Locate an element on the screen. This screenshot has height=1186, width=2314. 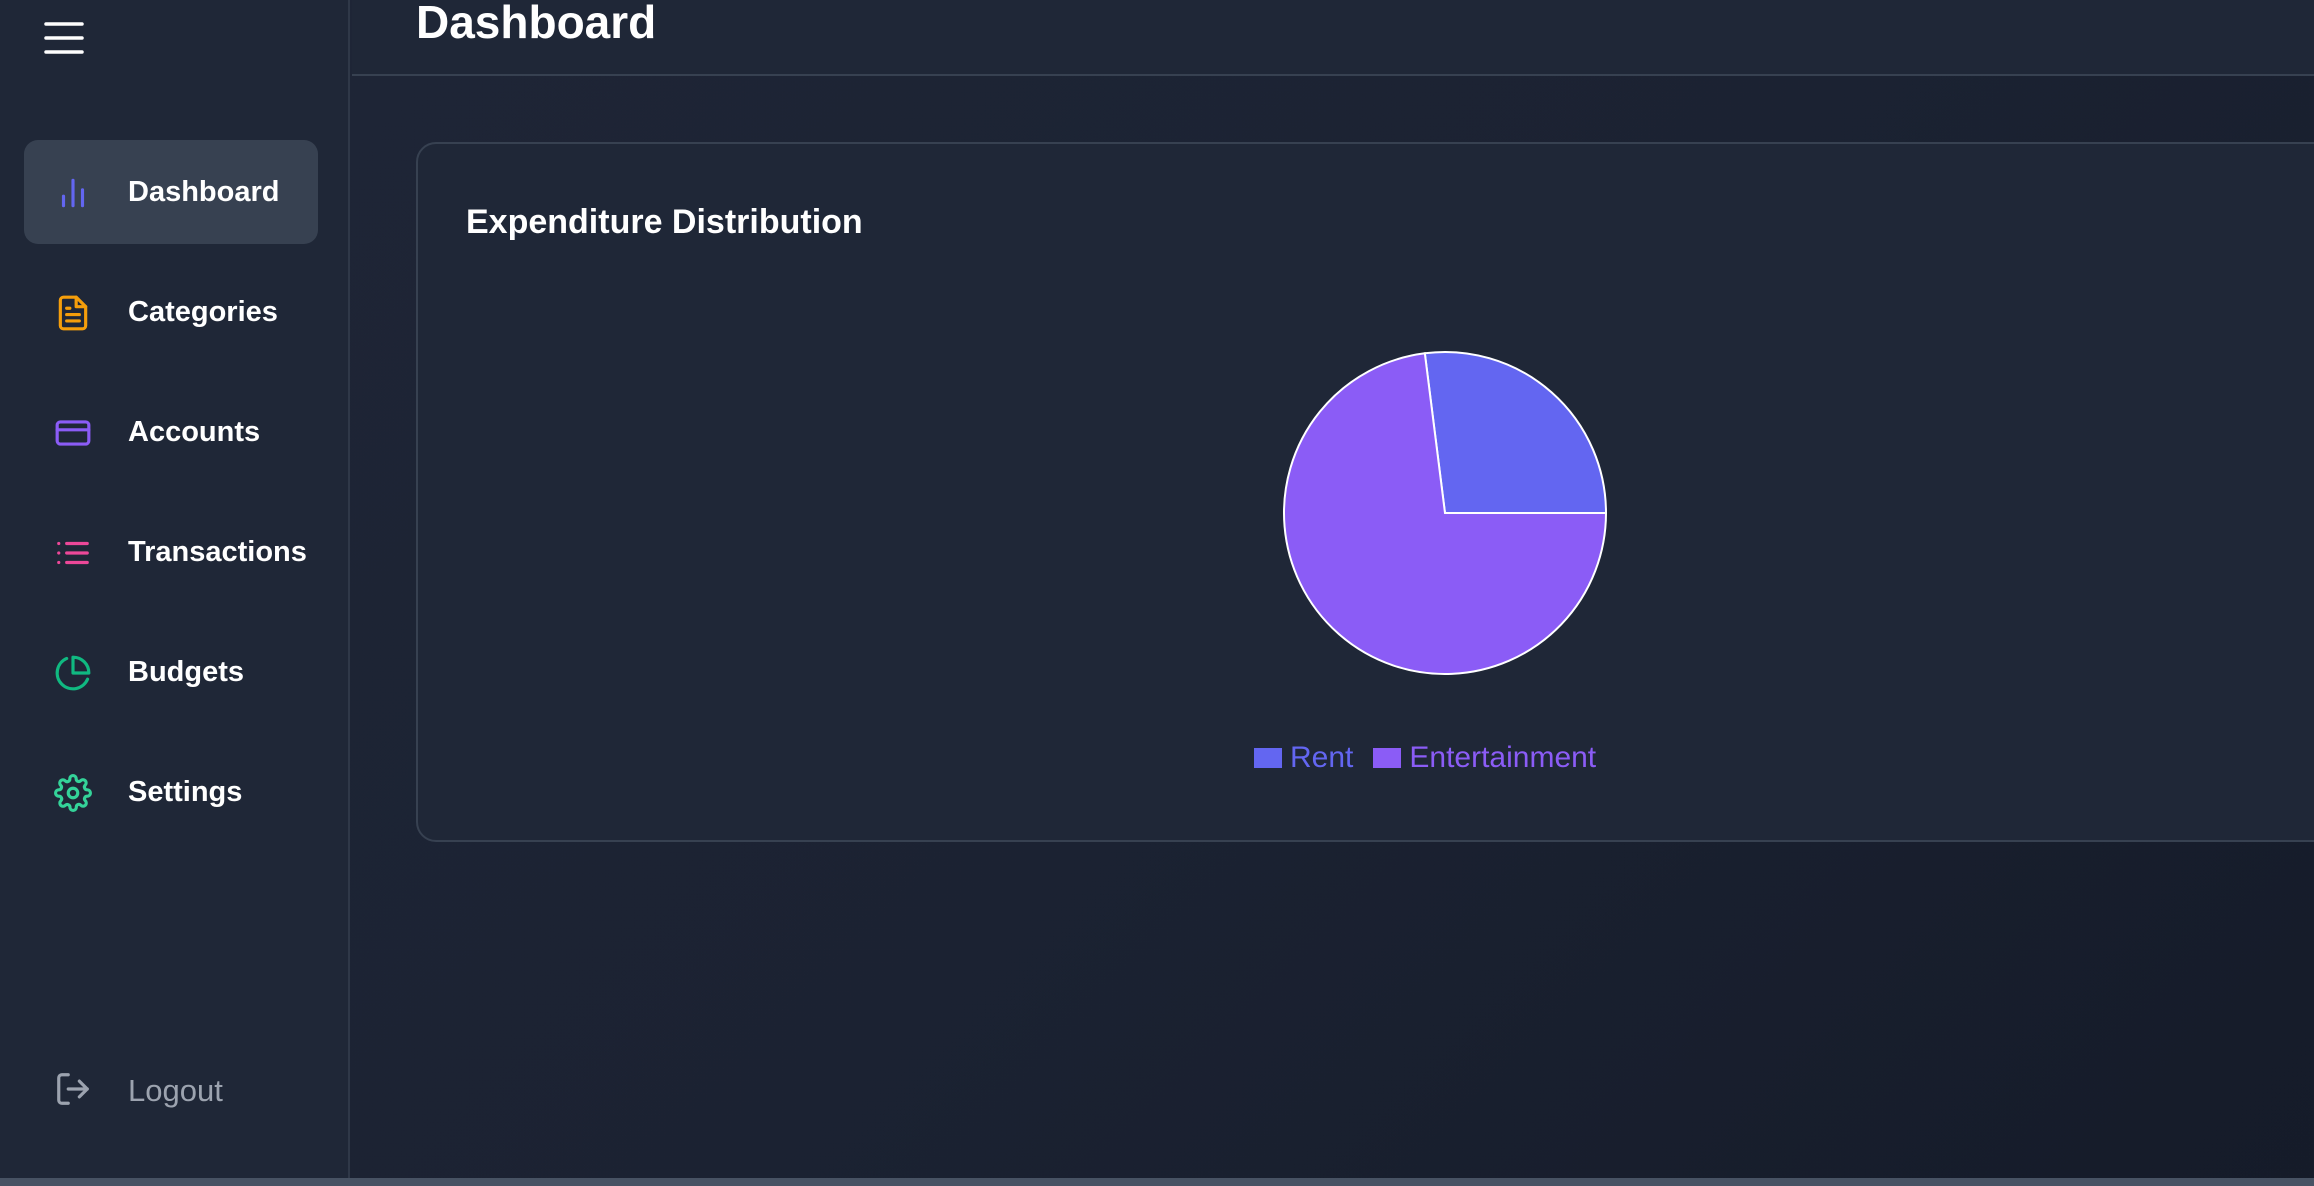
legend-label: Rent is located at coordinates (1322, 757).